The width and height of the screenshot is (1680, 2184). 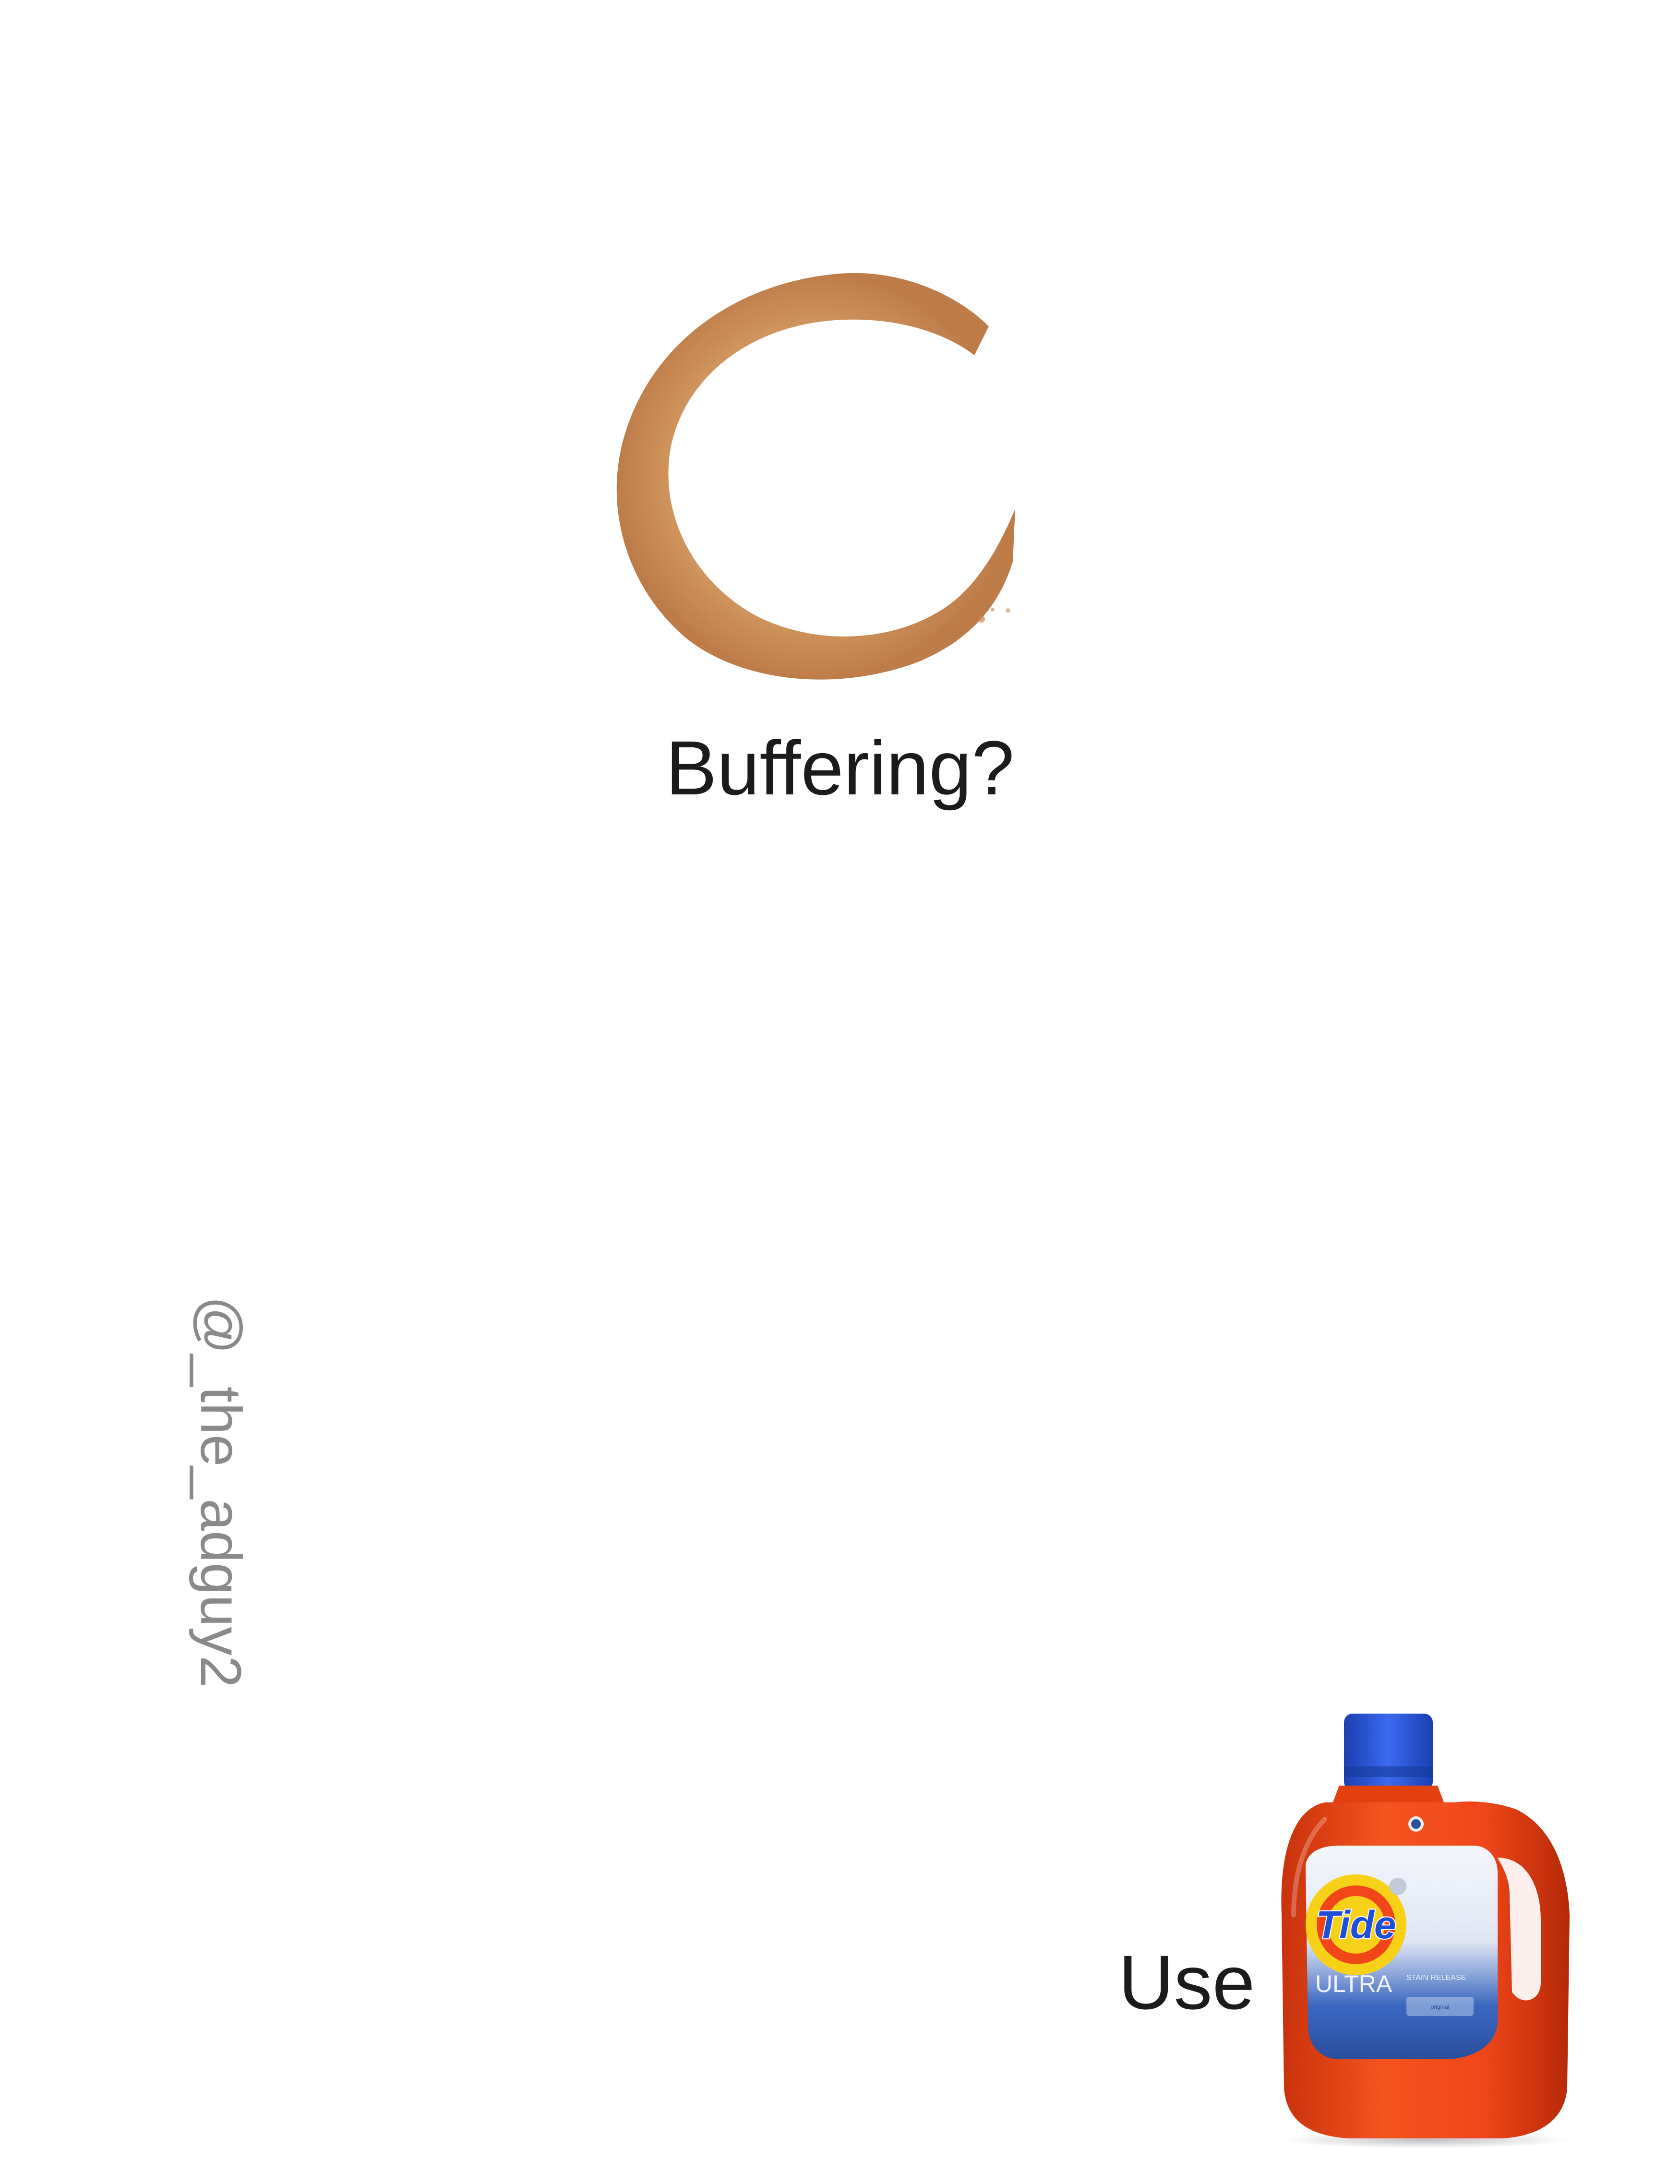 I want to click on product-sub-text: STAIN RELEASE, so click(x=1436, y=1978).